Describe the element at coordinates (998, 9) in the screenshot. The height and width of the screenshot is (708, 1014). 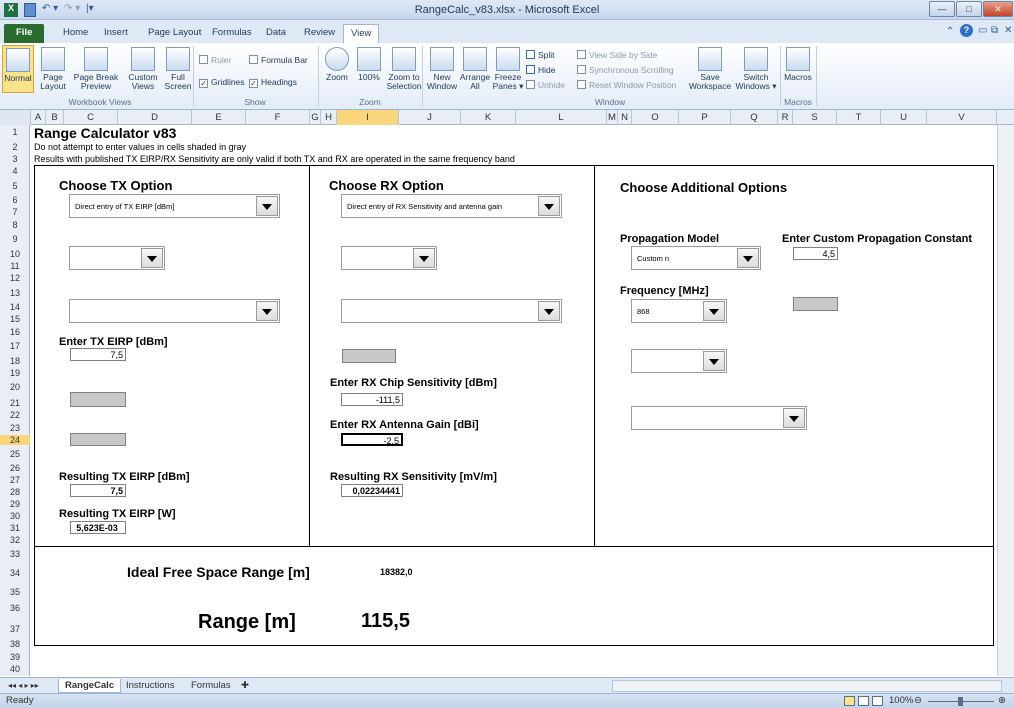
I see `close-button: ✕` at that location.